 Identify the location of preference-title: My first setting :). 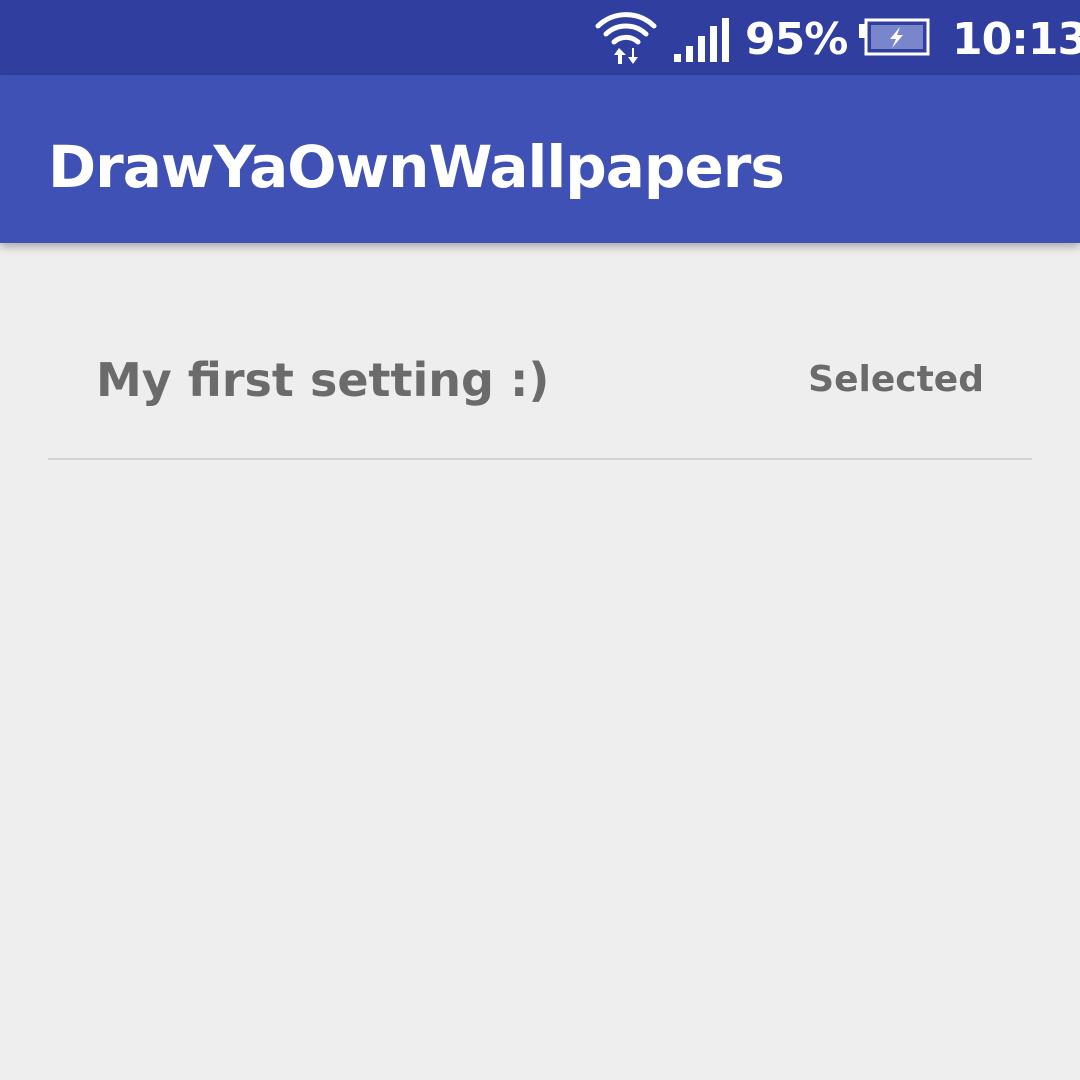
(323, 380).